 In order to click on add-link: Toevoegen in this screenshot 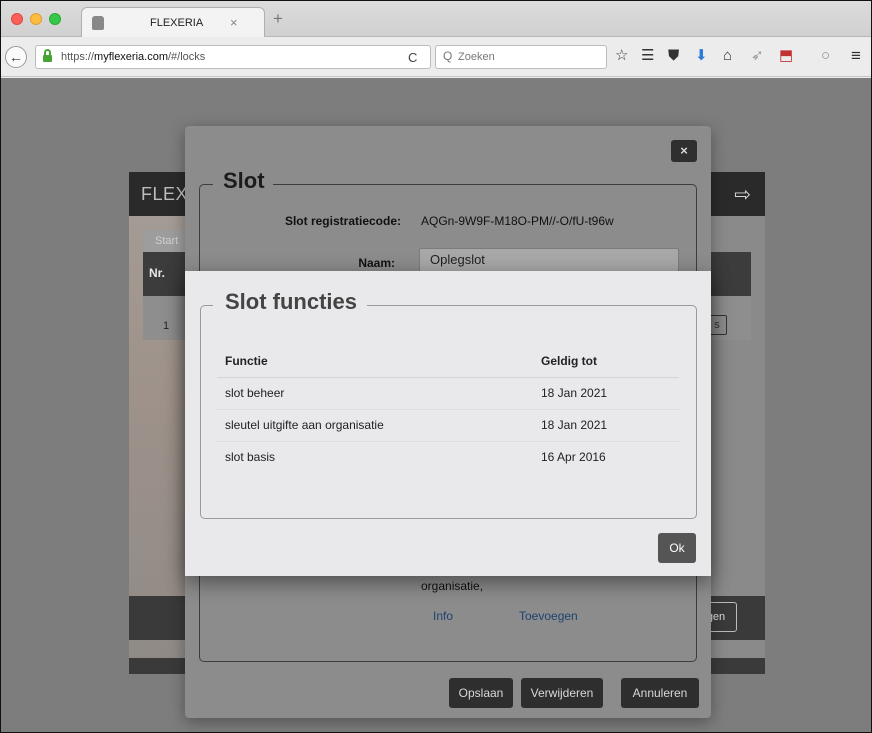, I will do `click(548, 616)`.